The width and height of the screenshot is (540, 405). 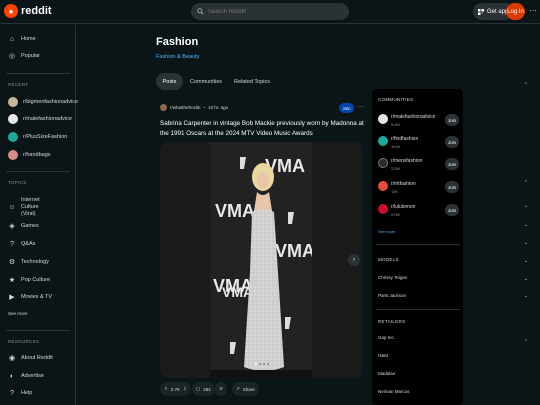 I want to click on community-name: r/findfashion, so click(x=405, y=139).